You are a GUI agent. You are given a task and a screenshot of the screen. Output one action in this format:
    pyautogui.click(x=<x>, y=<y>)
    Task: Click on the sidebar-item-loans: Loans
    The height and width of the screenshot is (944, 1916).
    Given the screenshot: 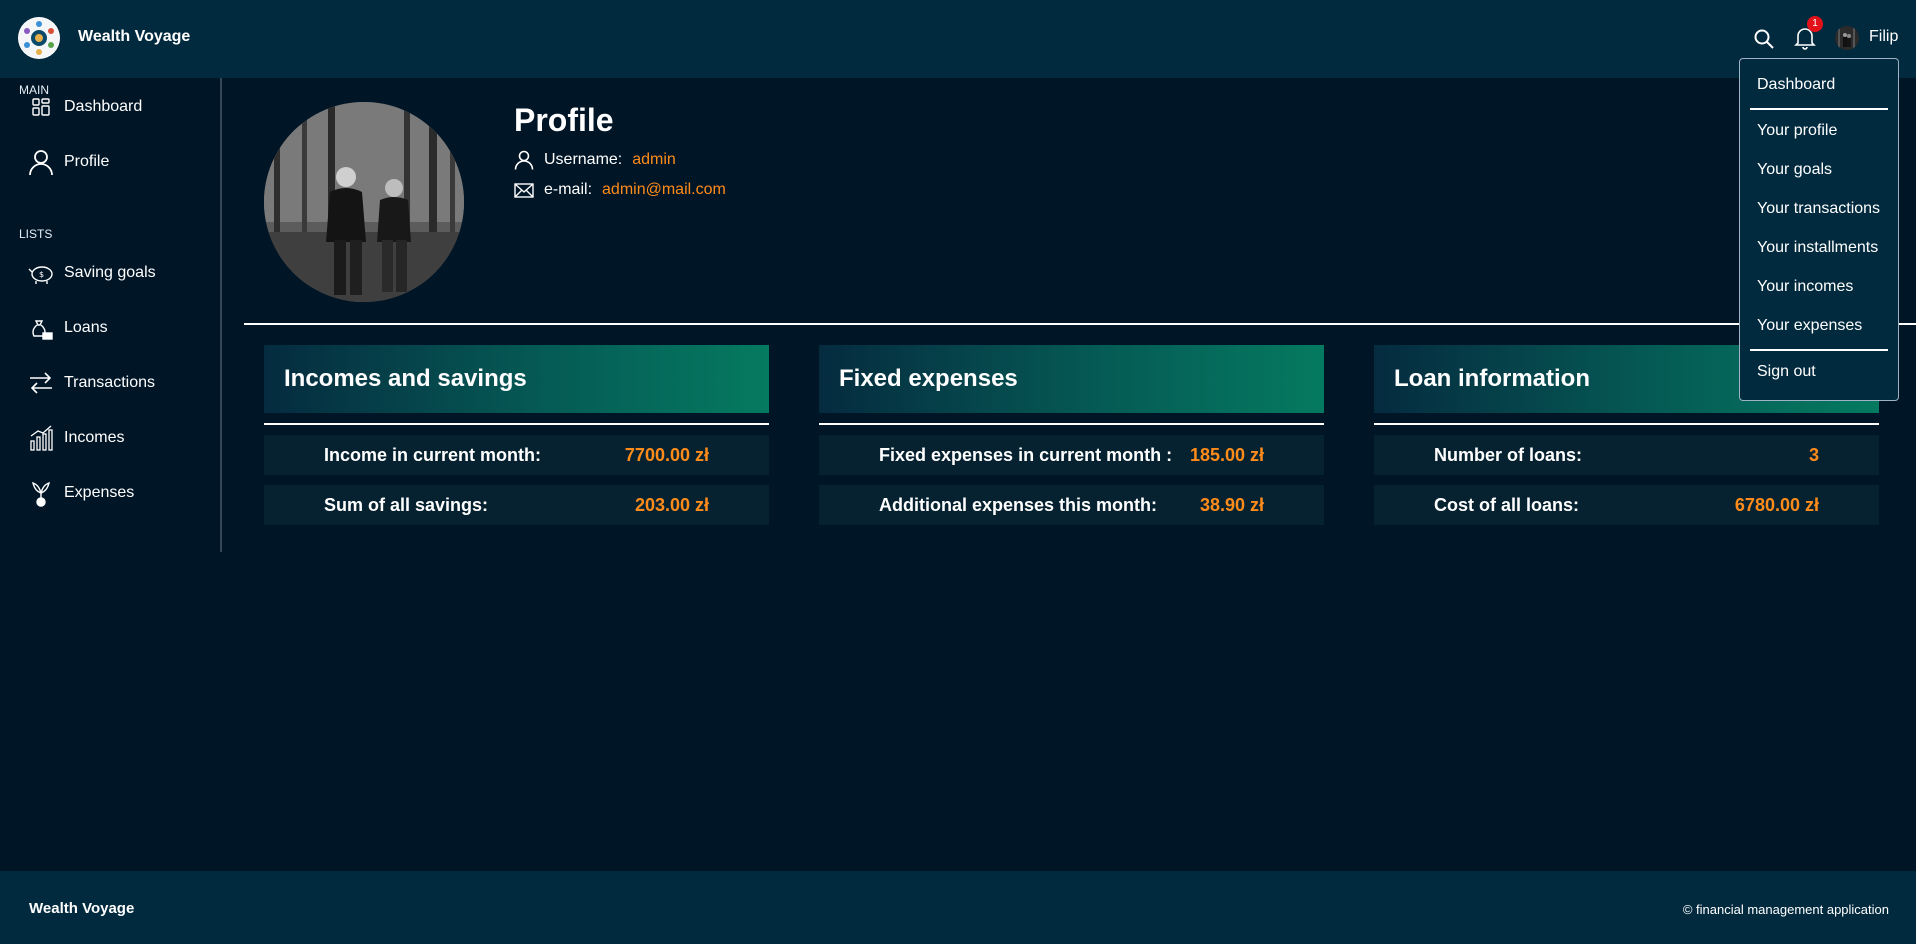 What is the action you would take?
    pyautogui.click(x=121, y=328)
    